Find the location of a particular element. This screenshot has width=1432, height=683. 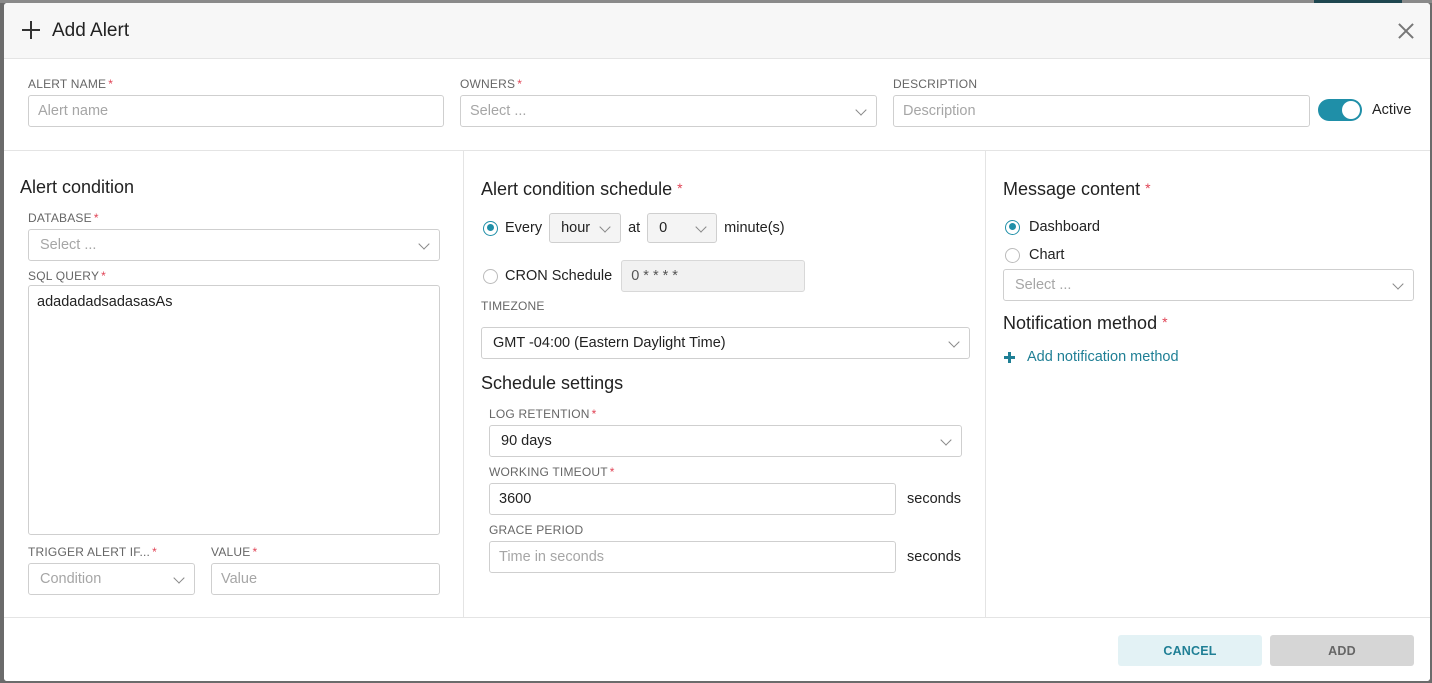

cron-radio is located at coordinates (490, 276).